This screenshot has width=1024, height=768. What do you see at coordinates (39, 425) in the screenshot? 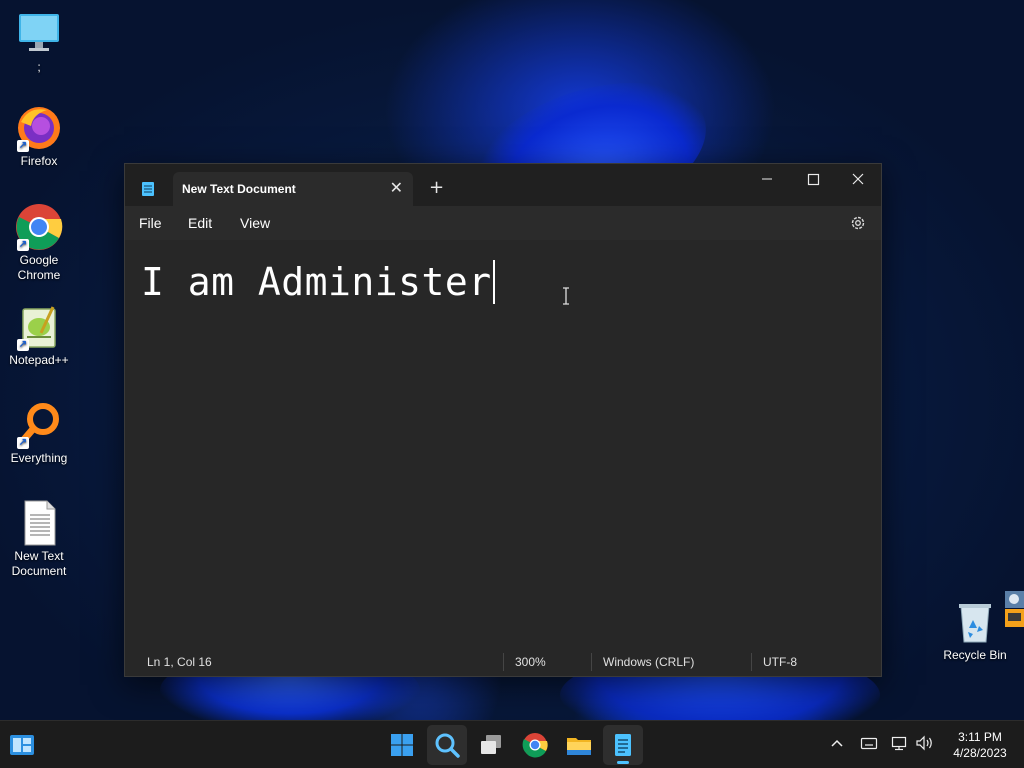
I see `everything-icon: ↗` at bounding box center [39, 425].